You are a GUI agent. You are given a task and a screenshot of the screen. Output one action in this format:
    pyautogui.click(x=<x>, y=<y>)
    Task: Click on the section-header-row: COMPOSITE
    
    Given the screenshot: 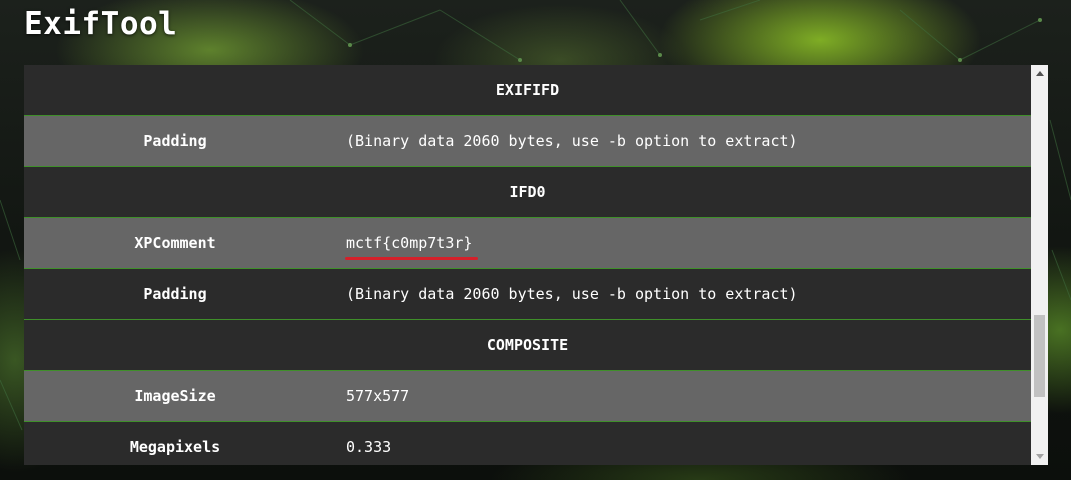 What is the action you would take?
    pyautogui.click(x=527, y=345)
    